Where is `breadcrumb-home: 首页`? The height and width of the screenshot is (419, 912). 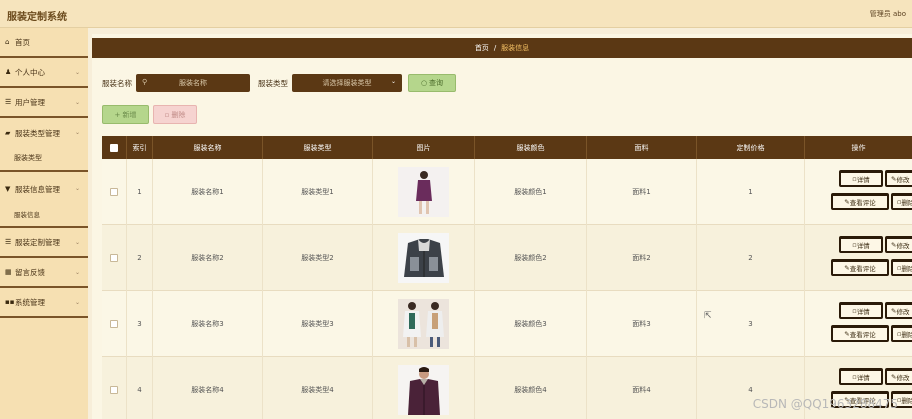
breadcrumb-home: 首页 is located at coordinates (482, 48).